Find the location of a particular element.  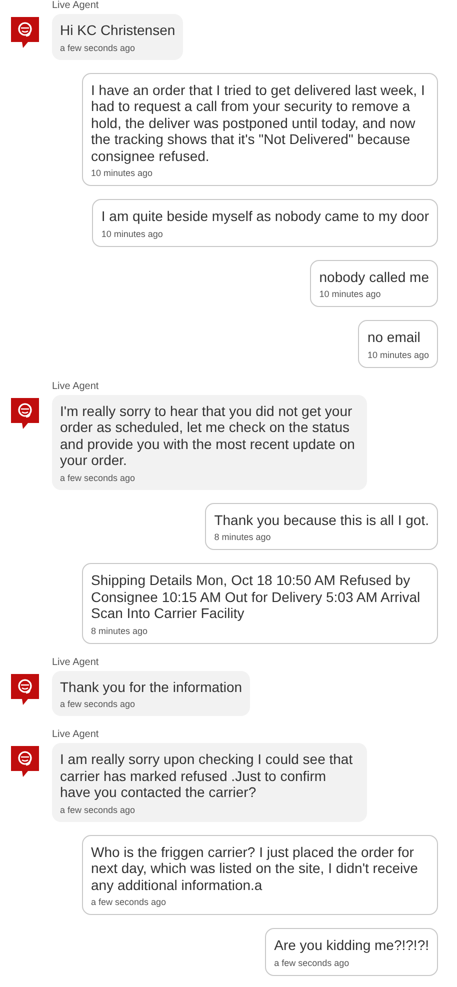

message-text: nobody called me is located at coordinates (374, 276).